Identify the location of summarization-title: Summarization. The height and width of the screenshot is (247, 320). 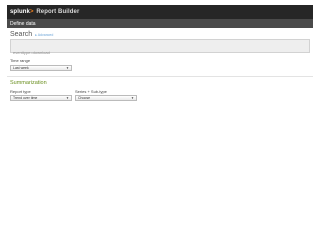
(28, 83).